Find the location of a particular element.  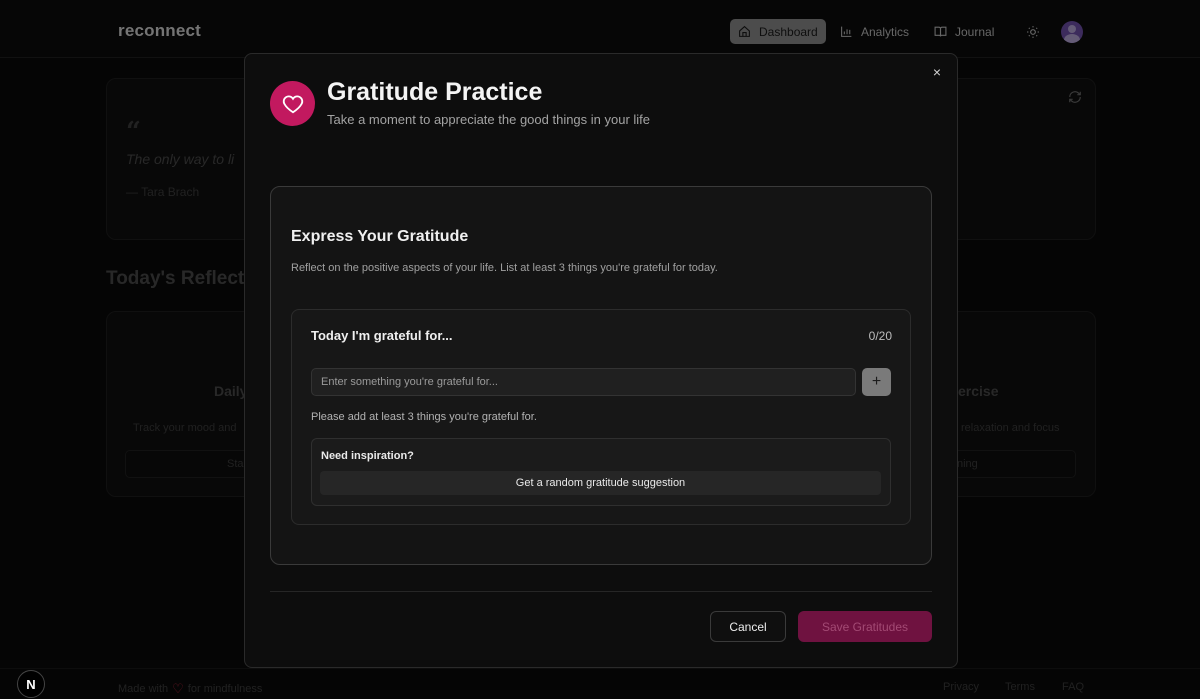

gratitude-counter: 0/20 is located at coordinates (880, 336).